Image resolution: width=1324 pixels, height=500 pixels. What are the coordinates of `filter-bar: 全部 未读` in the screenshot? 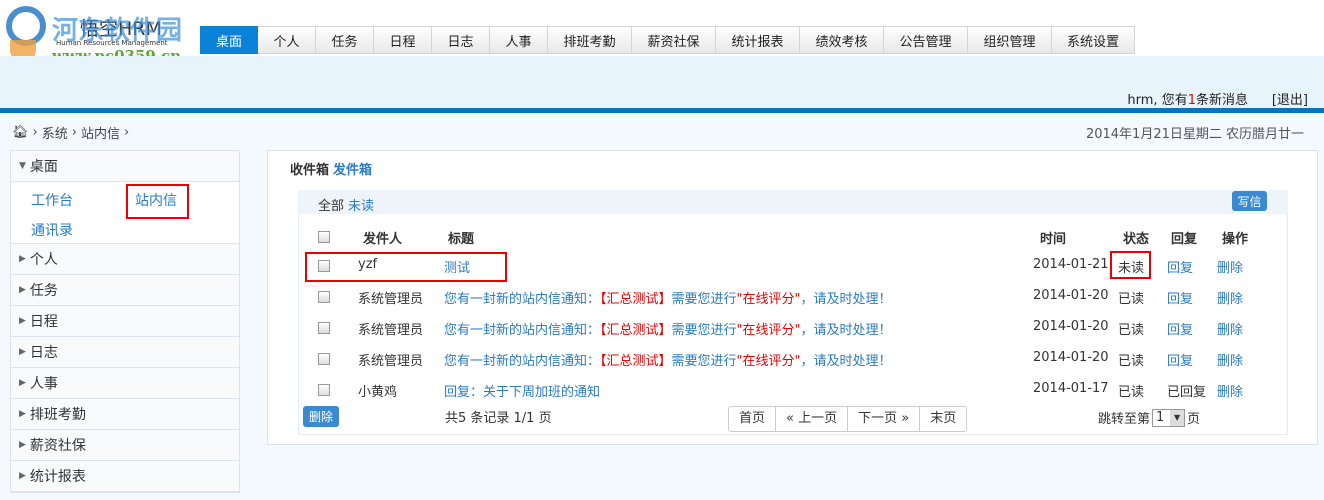 It's located at (793, 202).